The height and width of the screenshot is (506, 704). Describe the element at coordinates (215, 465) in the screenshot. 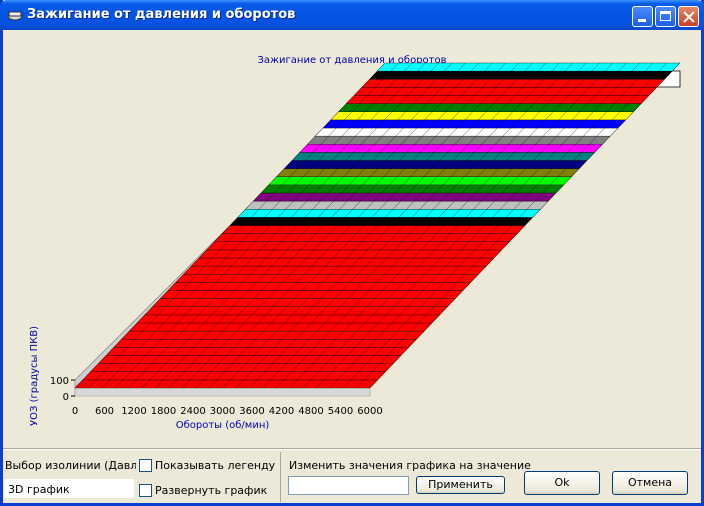

I see `show-legend-label: Показывать легенду` at that location.